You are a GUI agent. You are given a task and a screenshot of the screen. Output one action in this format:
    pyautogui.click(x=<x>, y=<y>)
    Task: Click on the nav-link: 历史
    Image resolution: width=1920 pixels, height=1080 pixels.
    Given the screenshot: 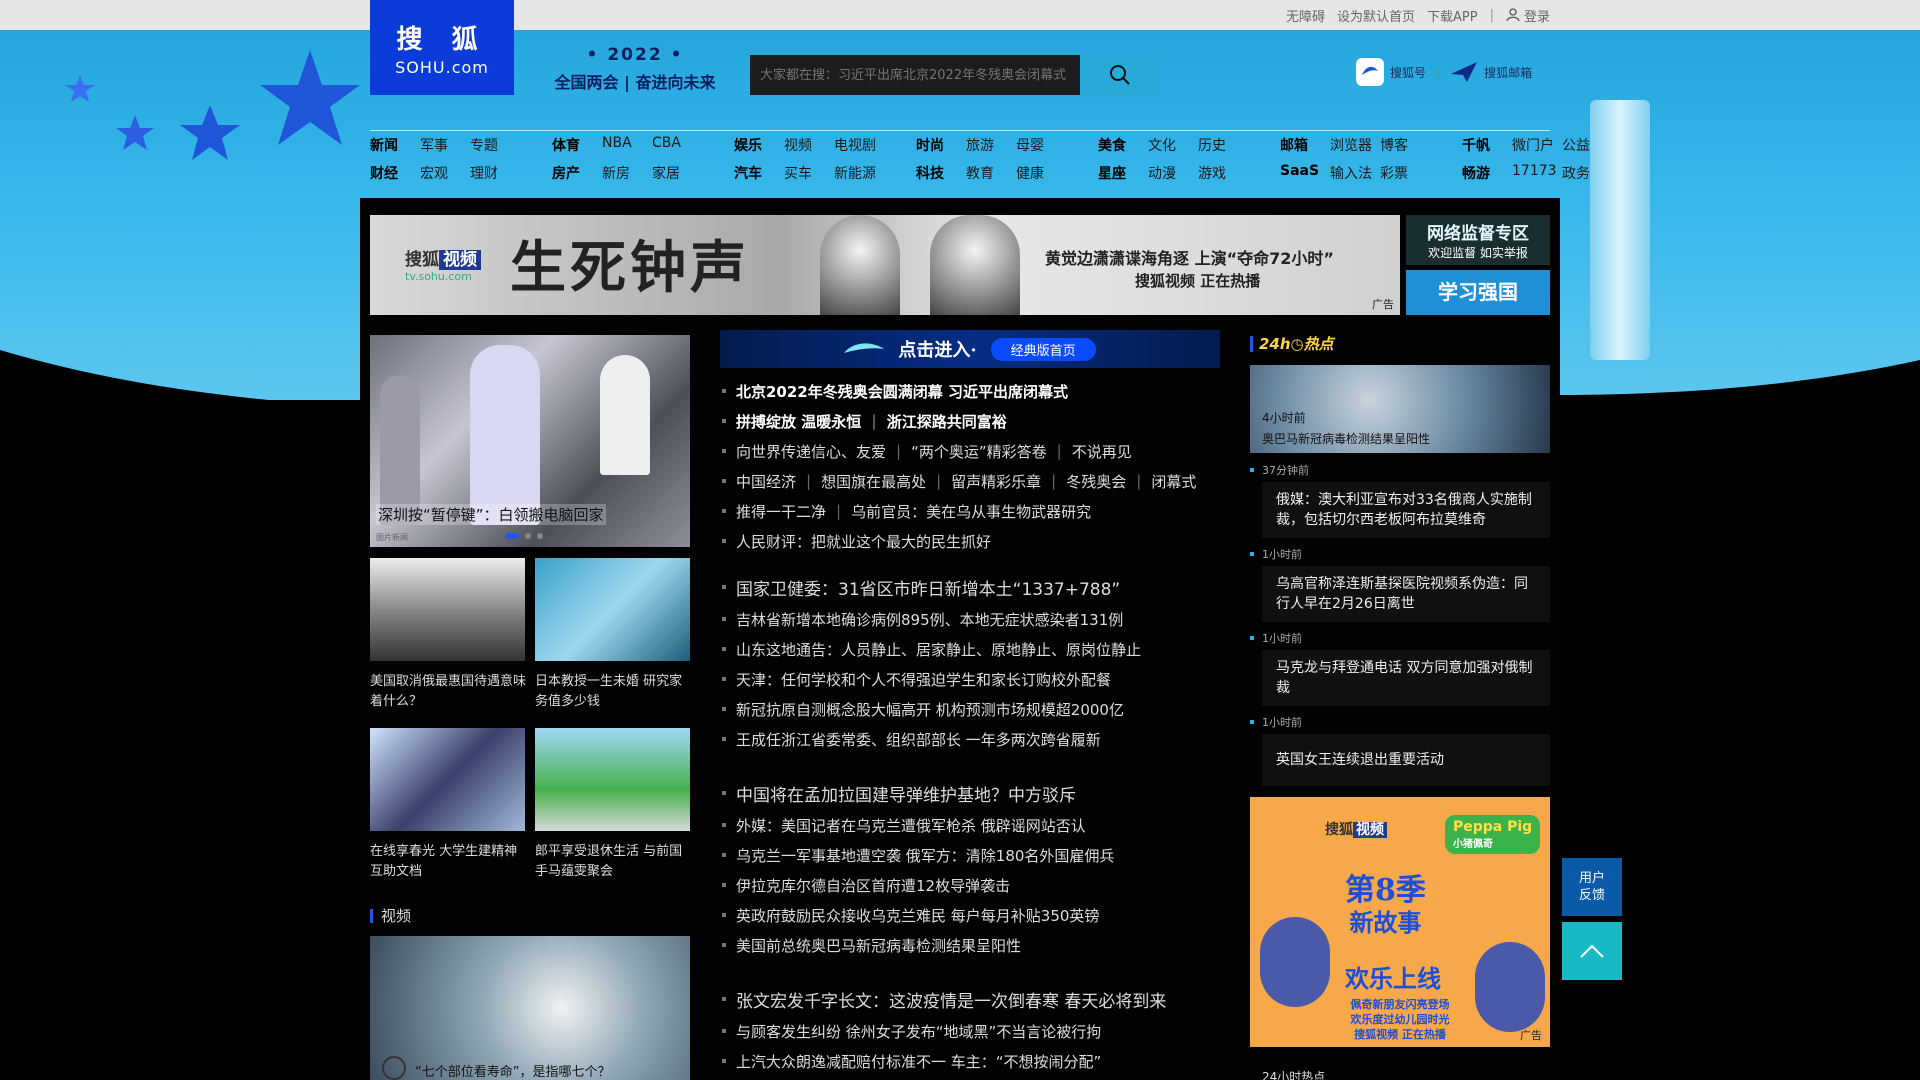 What is the action you would take?
    pyautogui.click(x=1223, y=149)
    